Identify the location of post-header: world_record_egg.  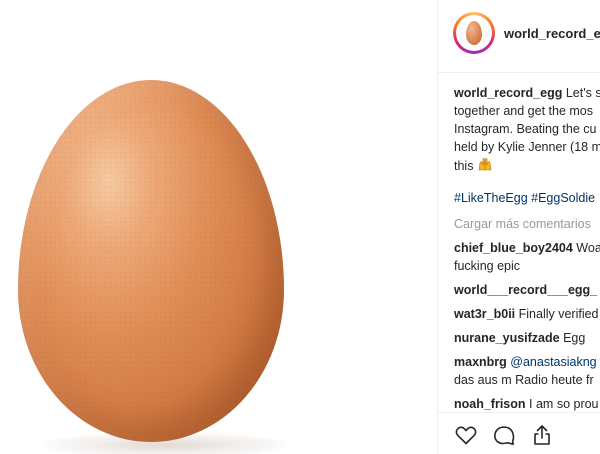
(519, 36).